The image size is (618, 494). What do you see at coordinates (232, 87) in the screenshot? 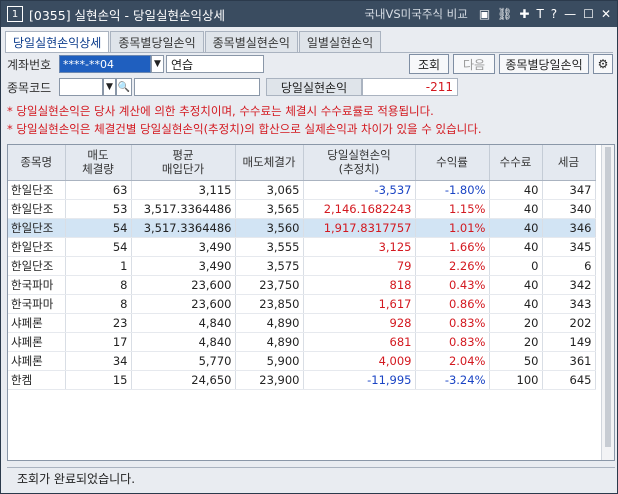
I see `code-row: 종목코드 ▼ 🔍 당일실현손익 -211` at bounding box center [232, 87].